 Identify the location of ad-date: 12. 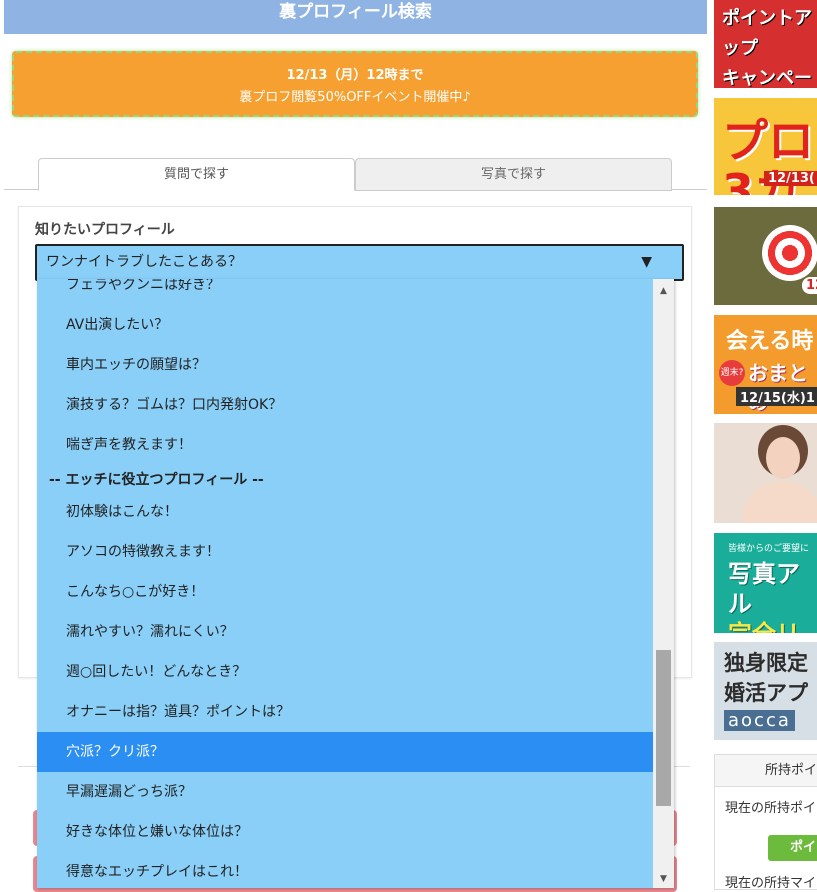
(809, 285).